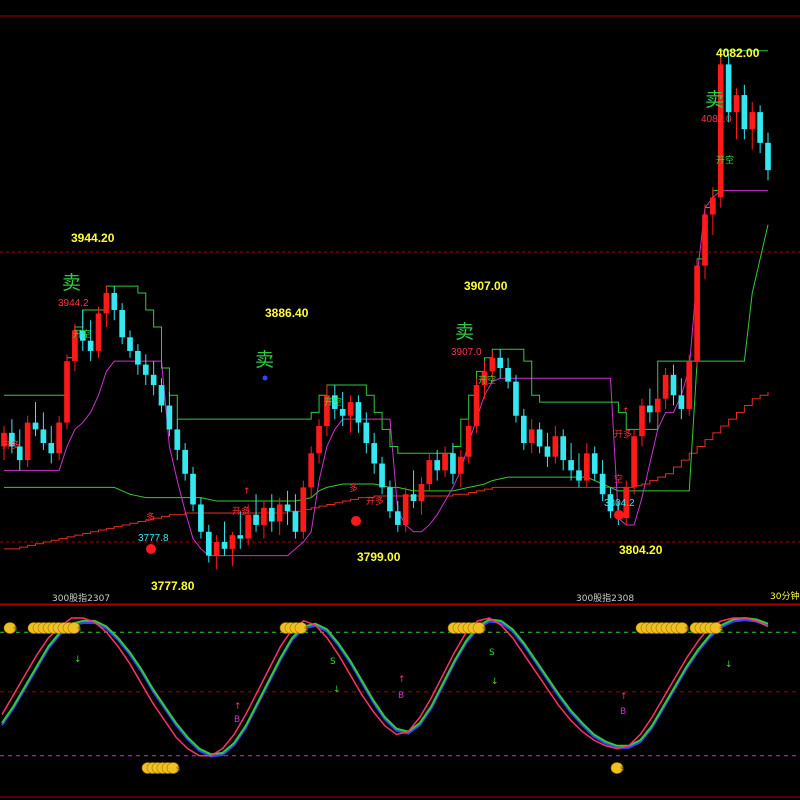  Describe the element at coordinates (173, 586) in the screenshot. I see `price-label-low-3777: 3777.80` at that location.